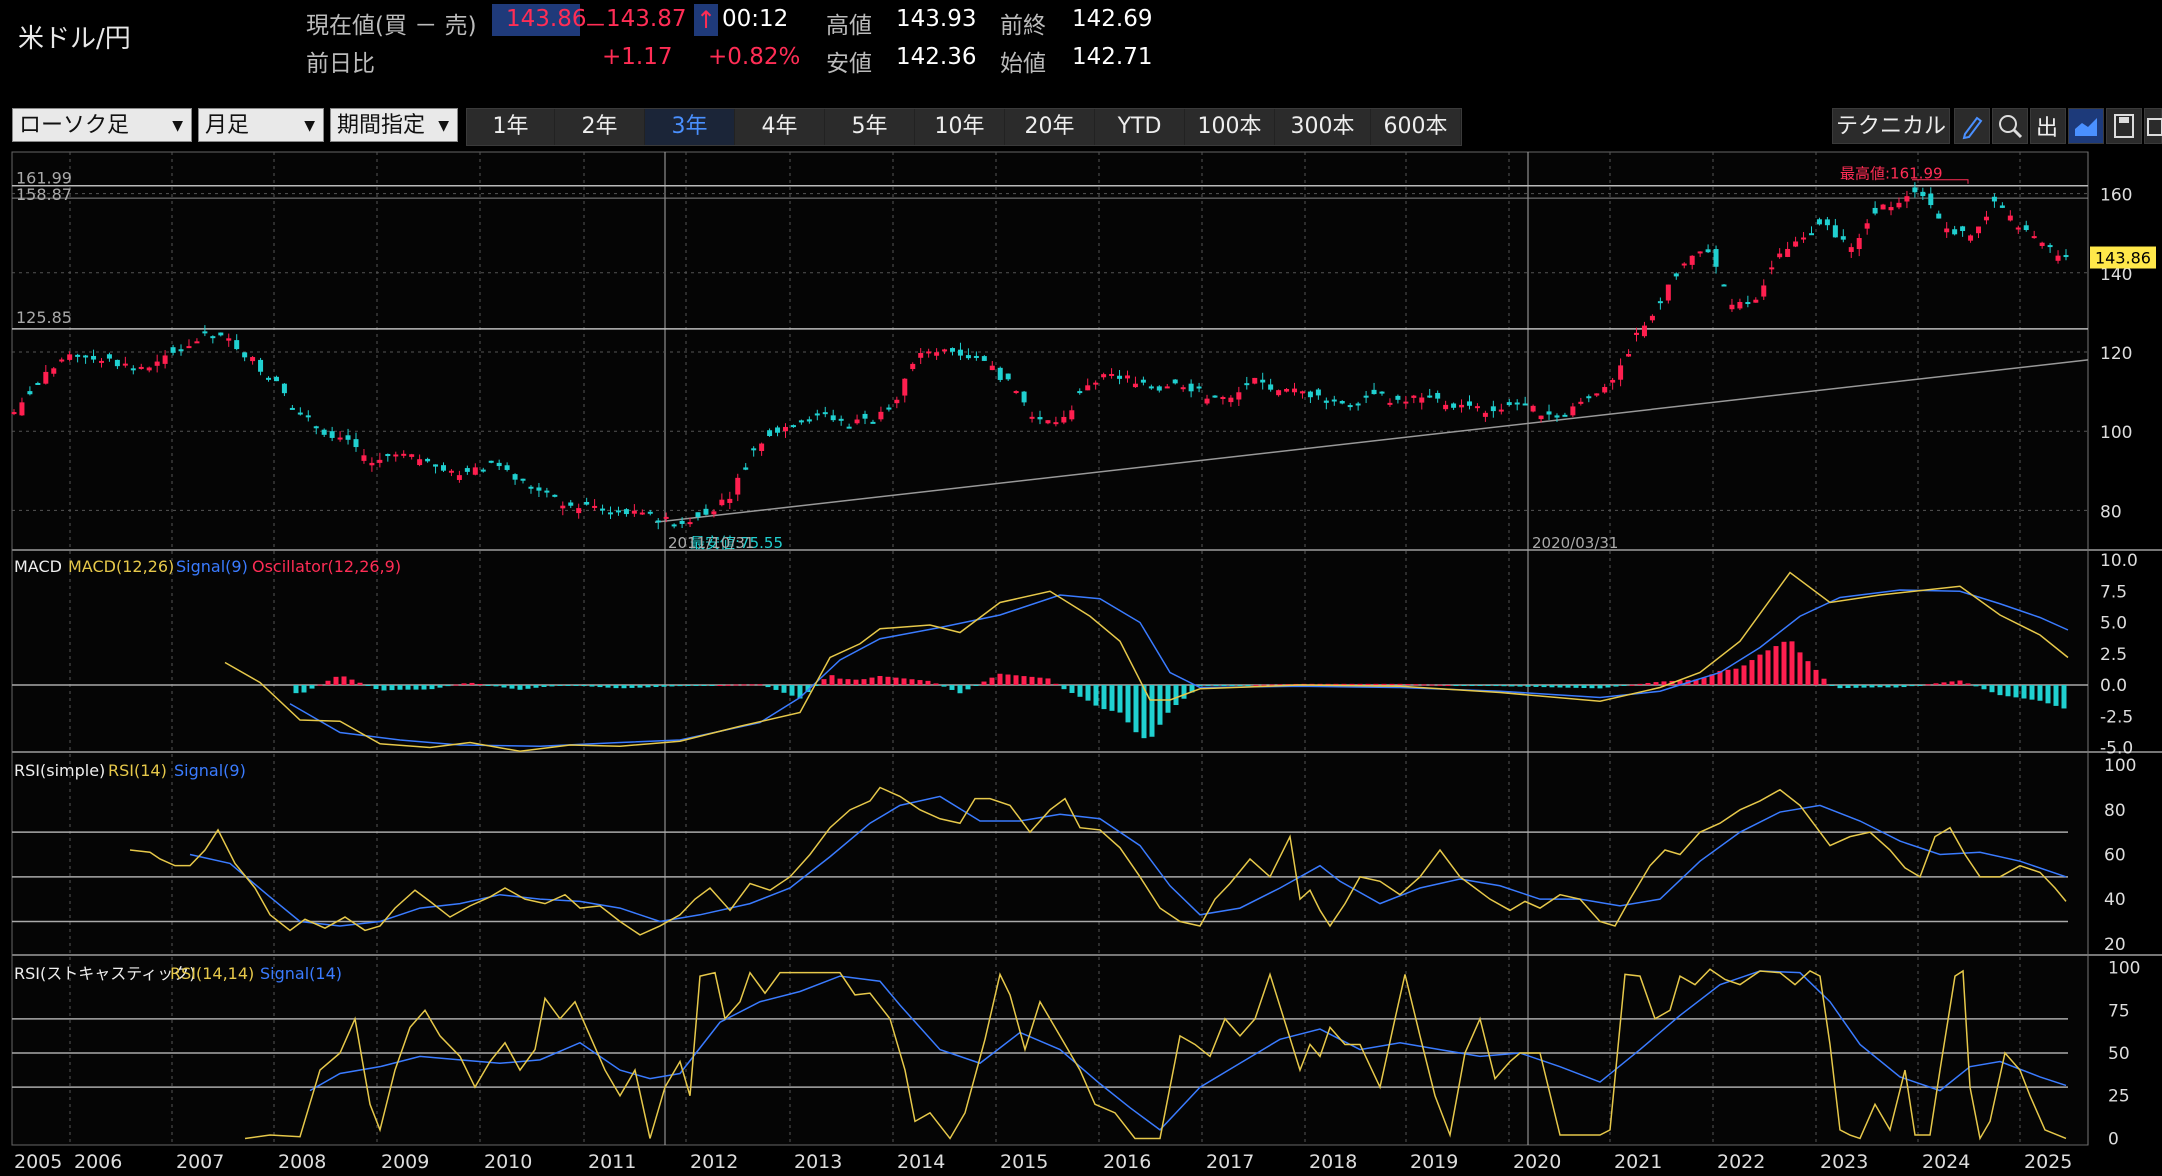 The image size is (2162, 1176). What do you see at coordinates (511, 127) in the screenshot?
I see `period-button-0: 1年` at bounding box center [511, 127].